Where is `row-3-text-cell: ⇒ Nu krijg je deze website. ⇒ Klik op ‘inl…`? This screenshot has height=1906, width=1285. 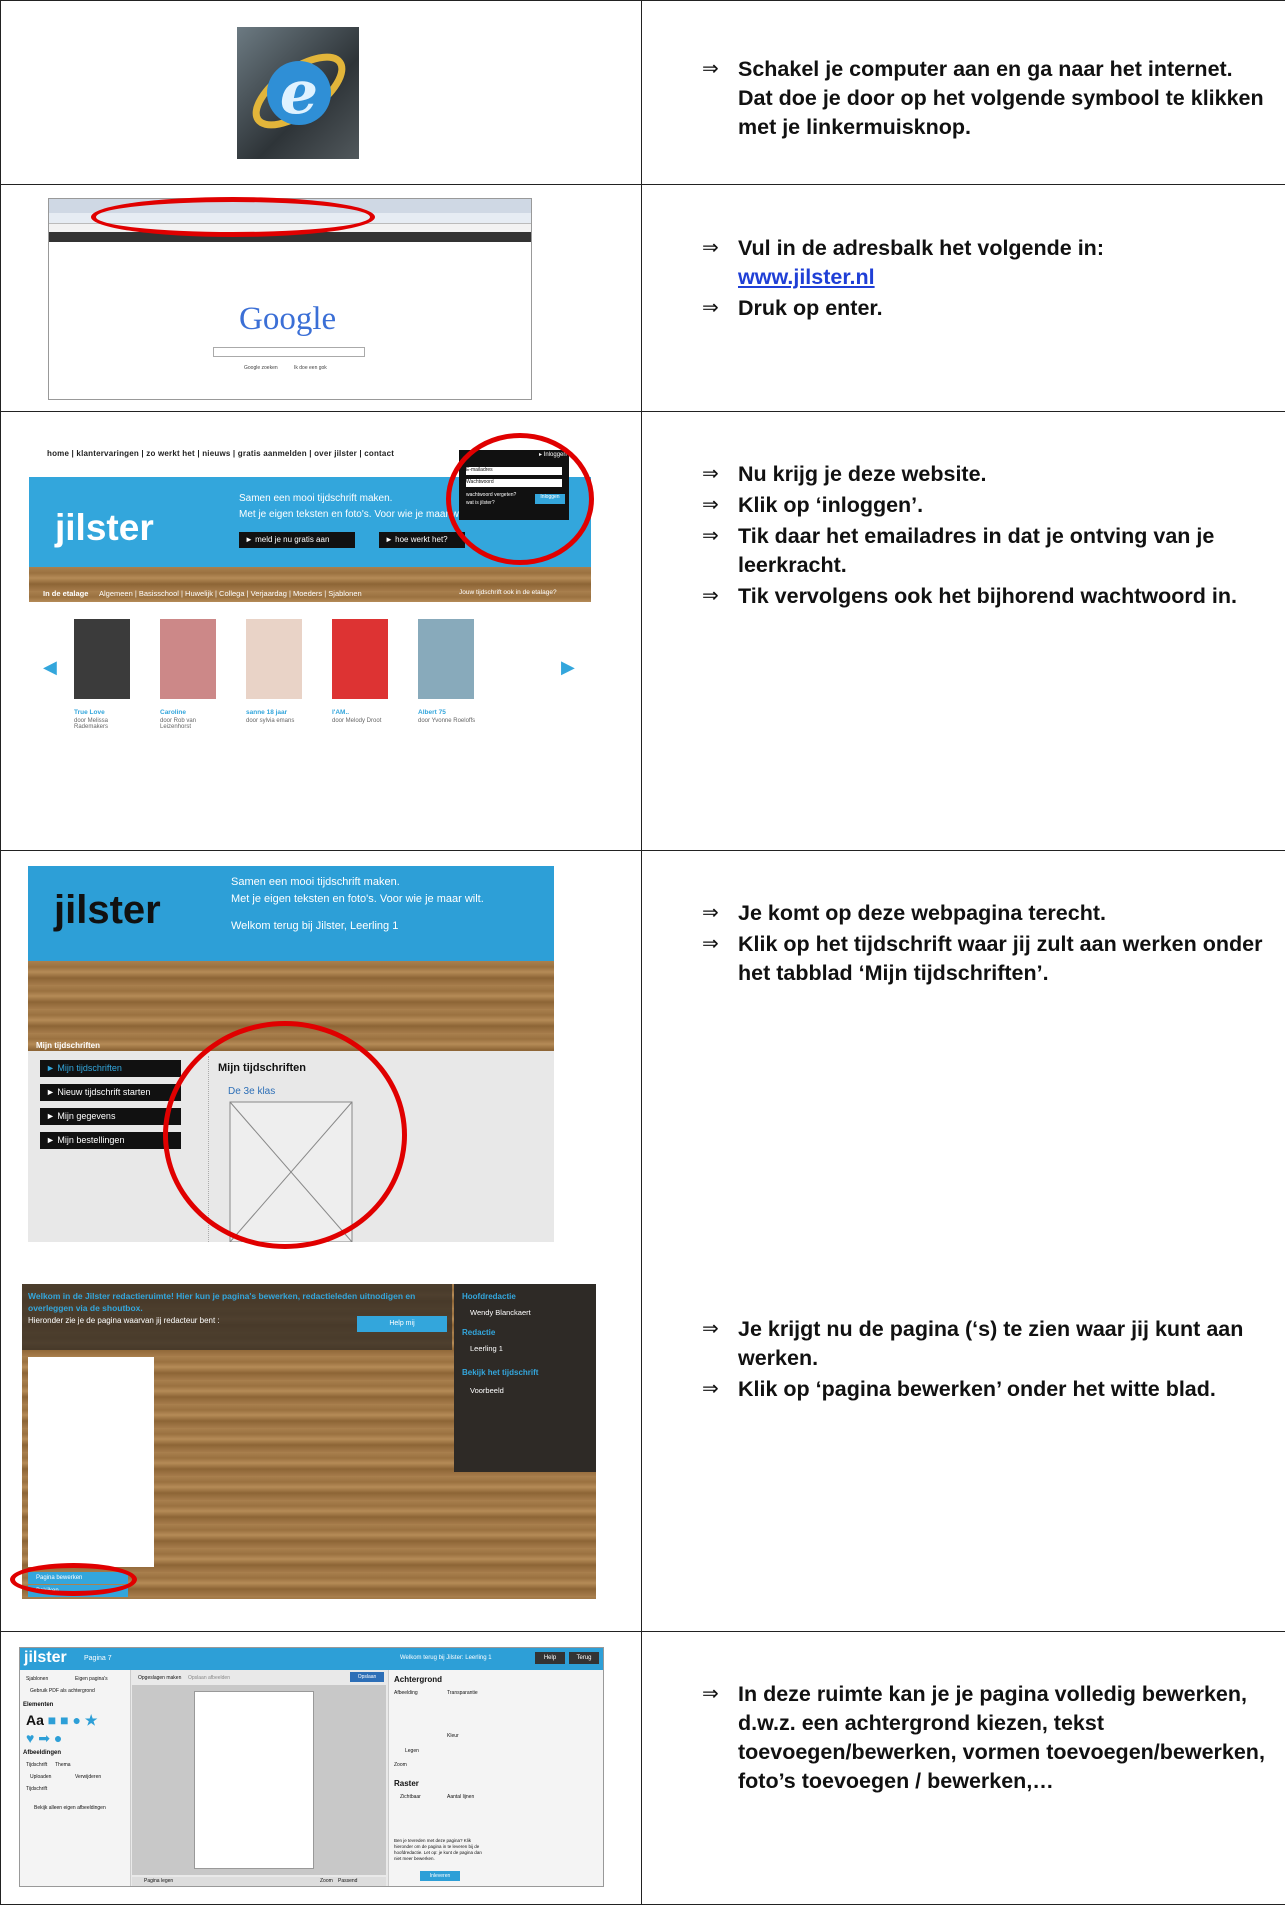 row-3-text-cell: ⇒ Nu krijg je deze website. ⇒ Klik op ‘inl… is located at coordinates (963, 631).